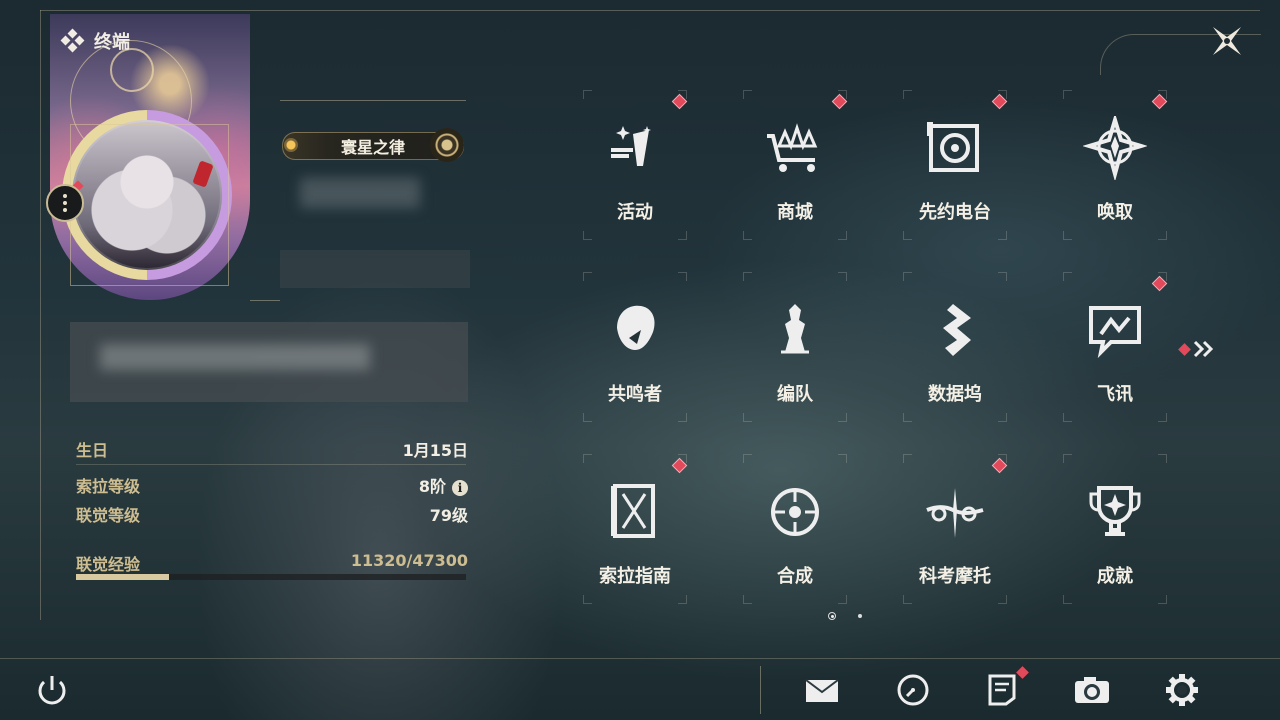 Image resolution: width=1280 pixels, height=720 pixels. Describe the element at coordinates (957, 330) in the screenshot. I see `data-bank-icon` at that location.